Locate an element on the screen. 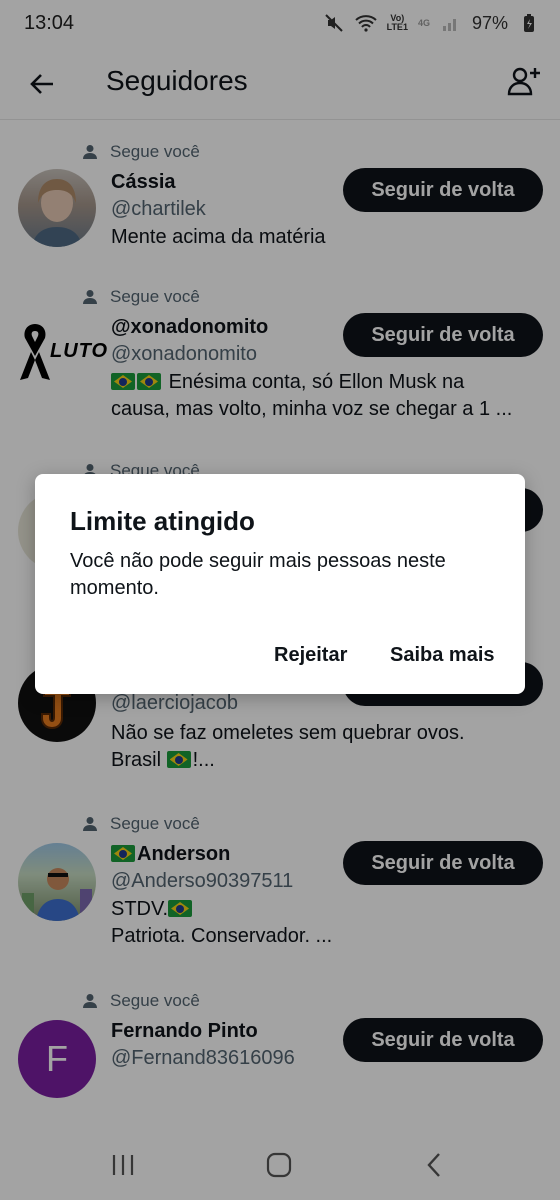  reject-button: Rejeitar is located at coordinates (310, 655).